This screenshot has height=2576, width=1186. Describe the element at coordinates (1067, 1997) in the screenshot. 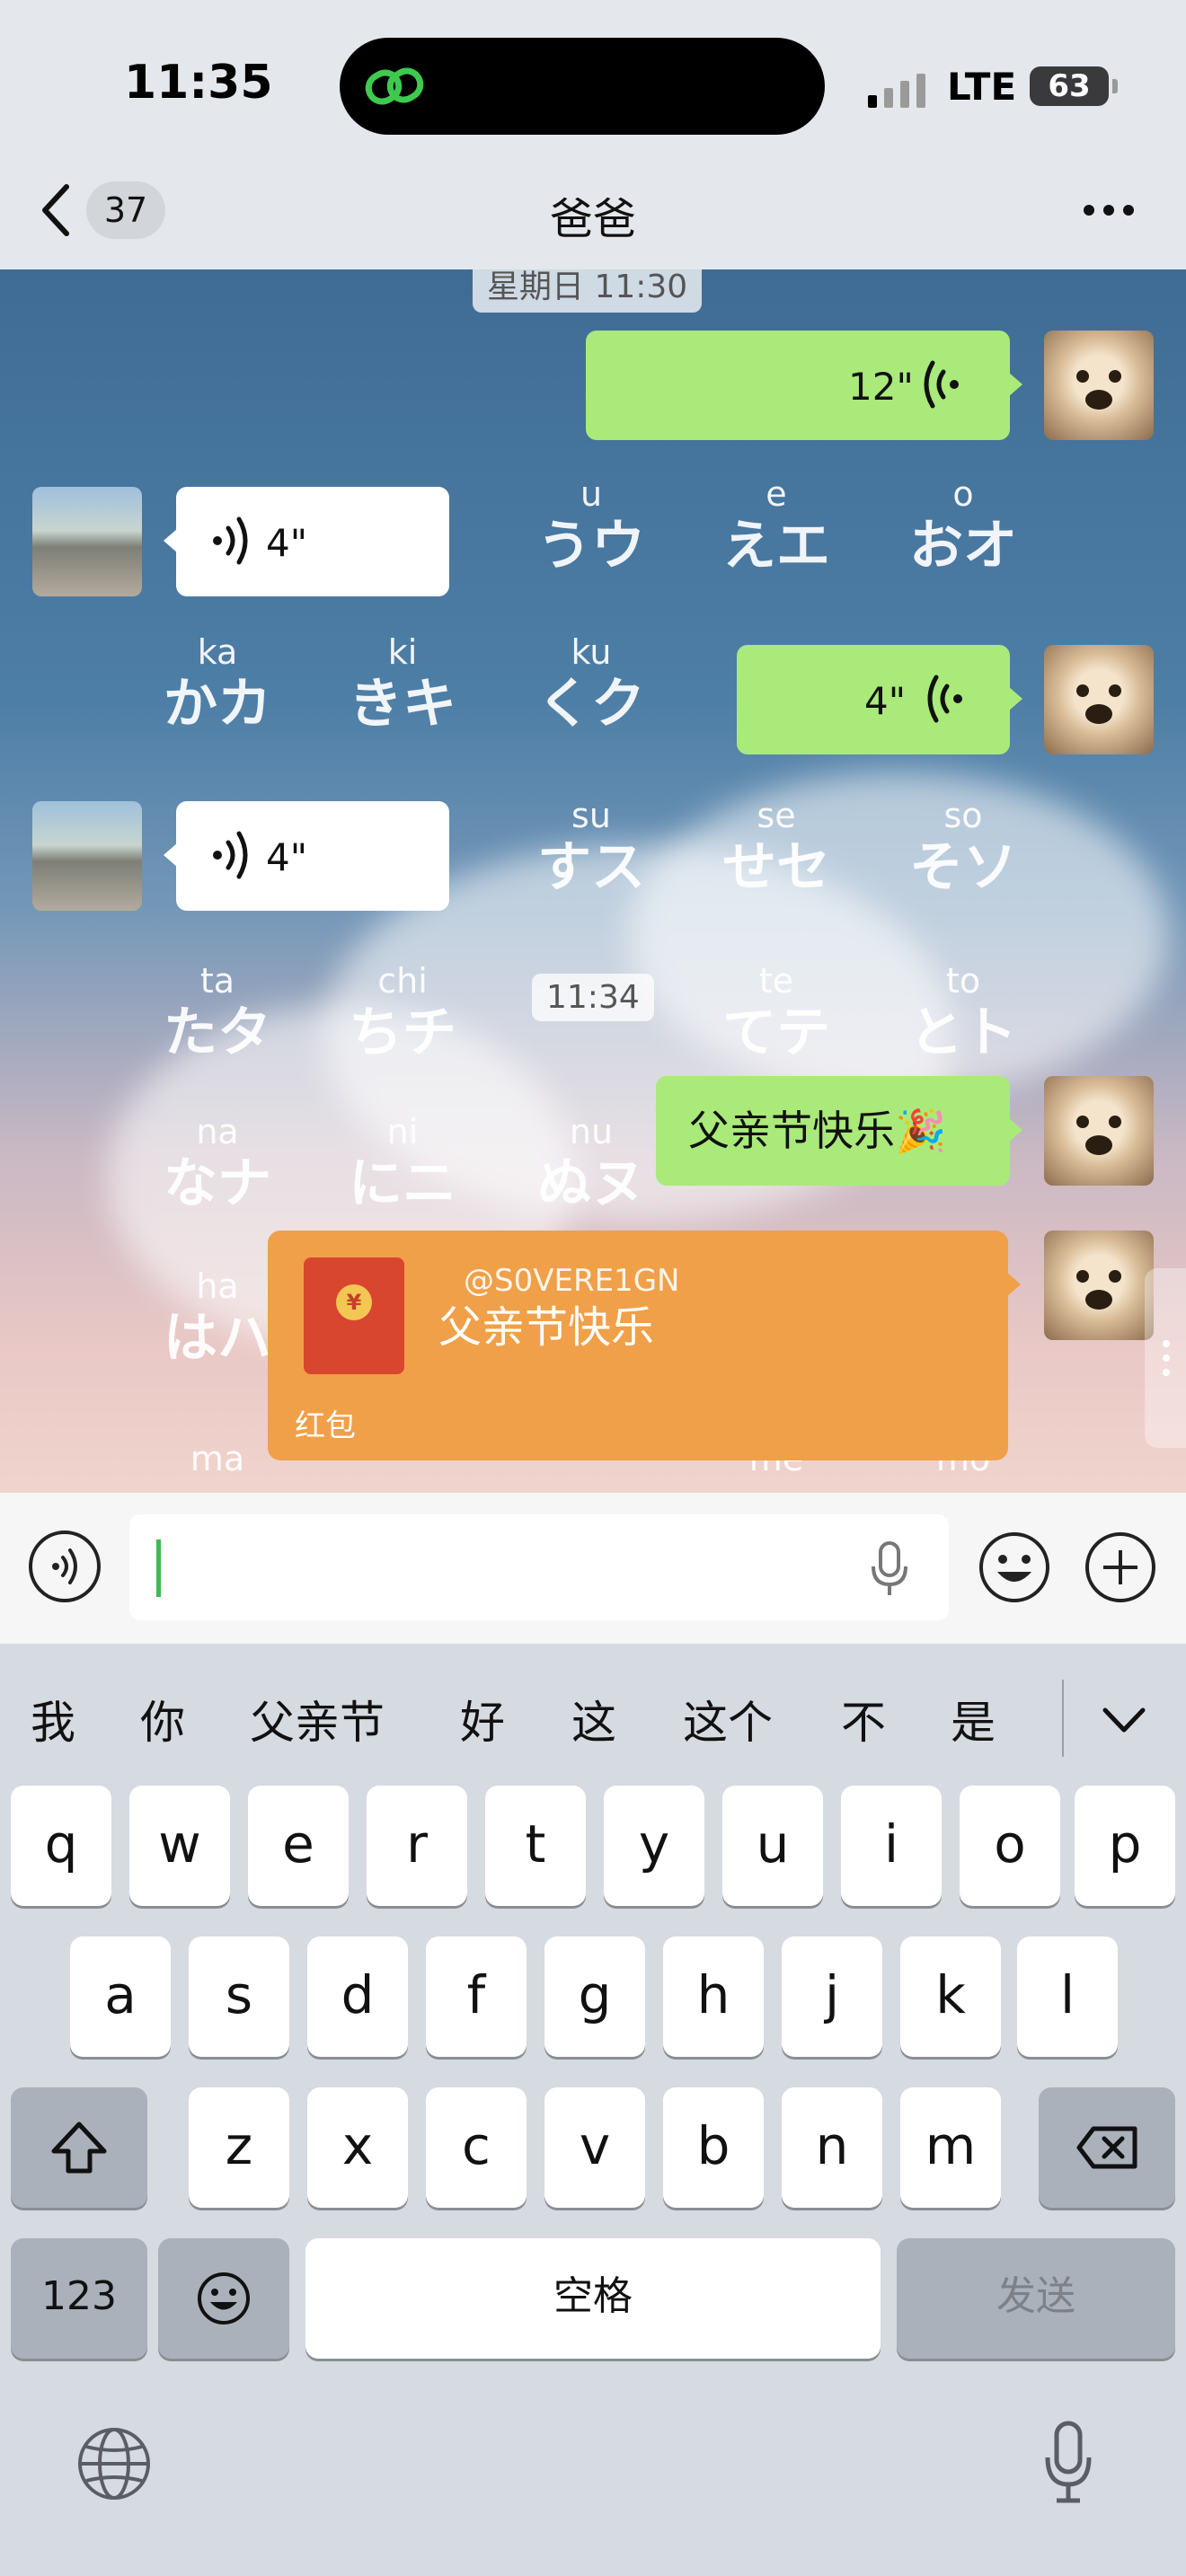

I see `key-l: l` at that location.